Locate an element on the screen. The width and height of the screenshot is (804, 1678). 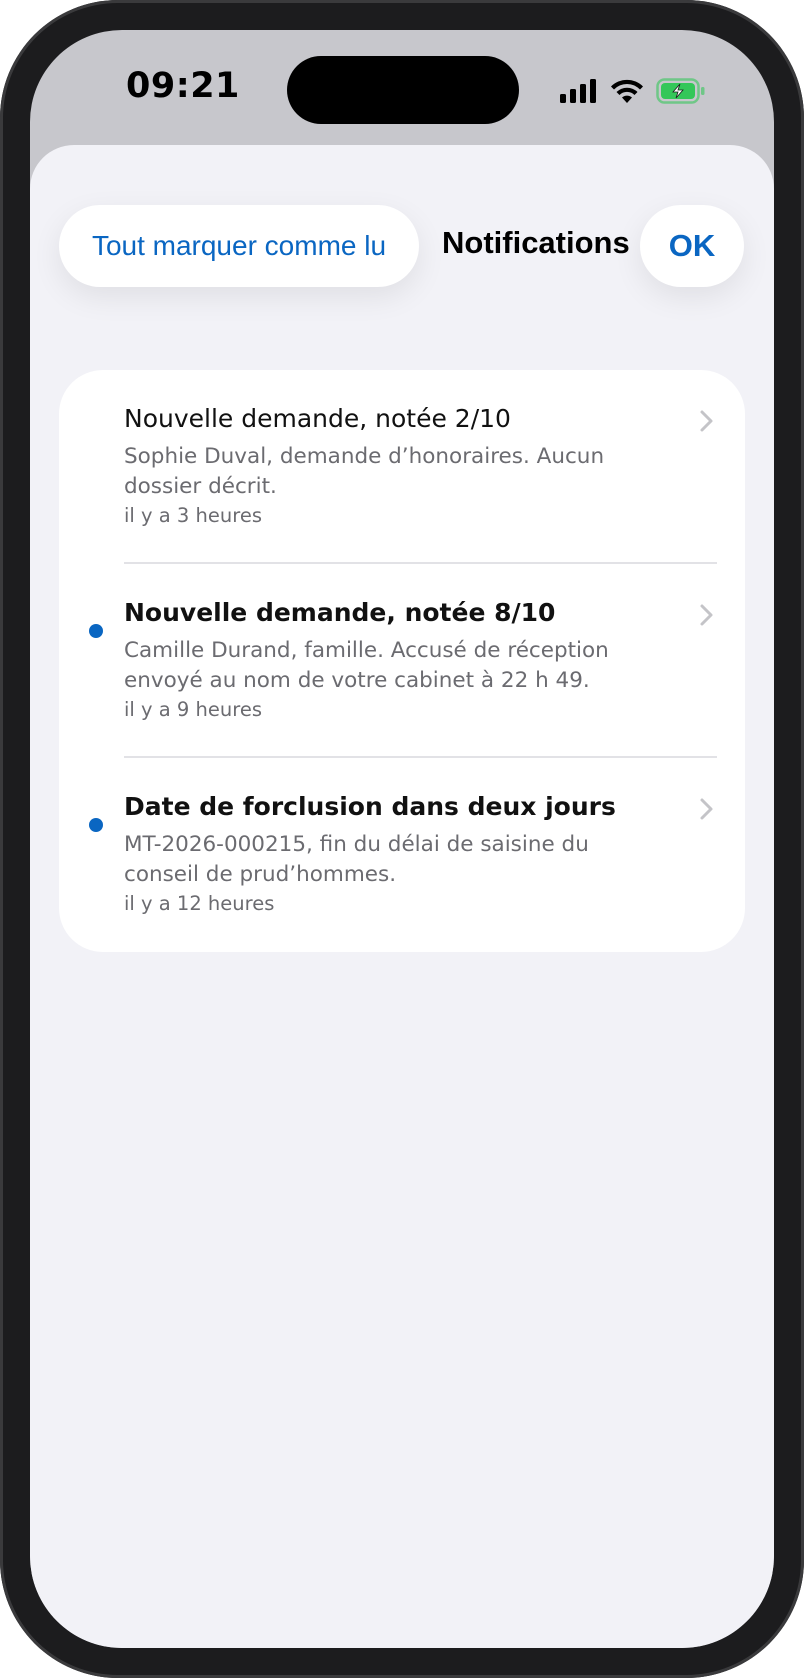
mark-all-read-button: Tout marquer comme lu is located at coordinates (239, 246).